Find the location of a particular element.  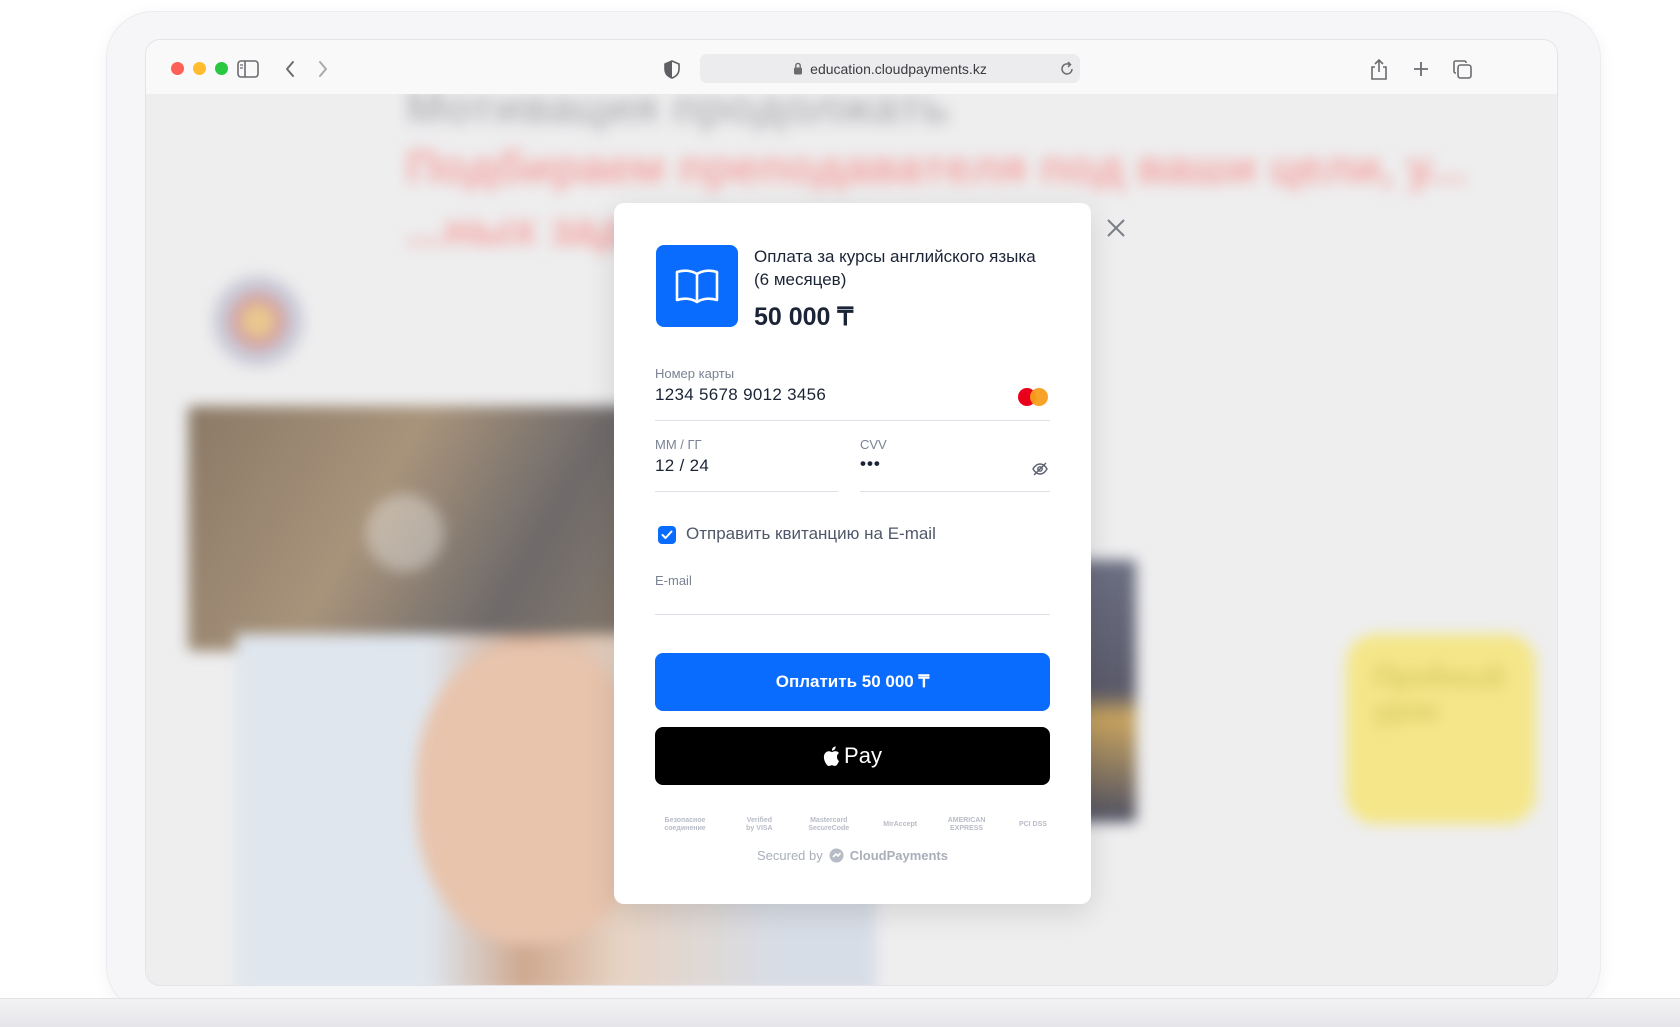

background-face is located at coordinates (531, 794).